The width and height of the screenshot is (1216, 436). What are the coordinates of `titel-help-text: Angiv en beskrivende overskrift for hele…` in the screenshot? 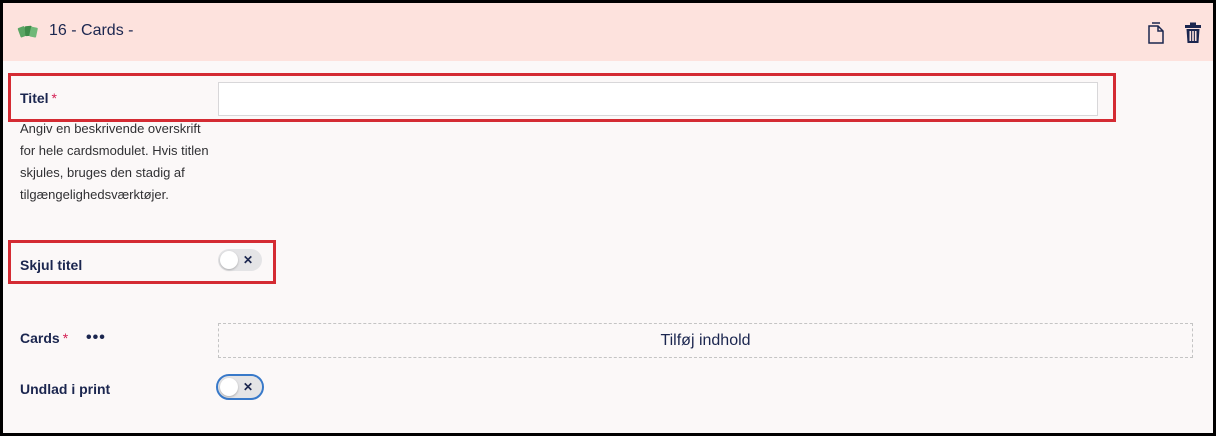 It's located at (114, 161).